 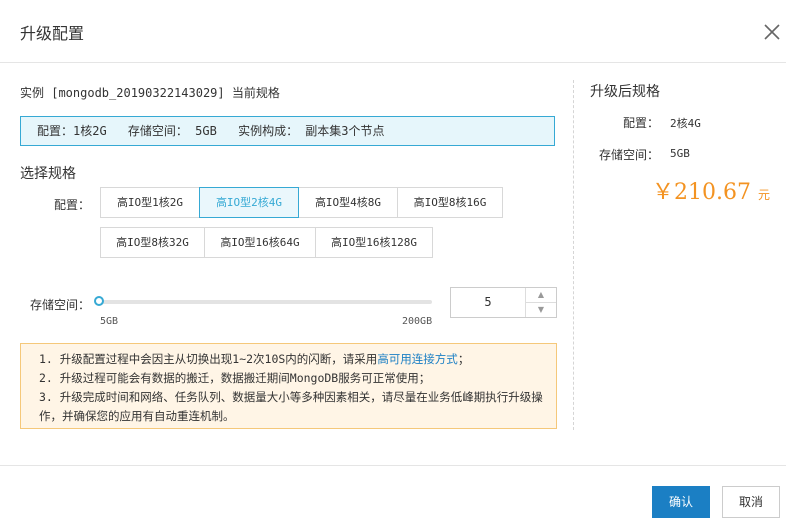 I want to click on dialog-title: 升级配置, so click(x=52, y=33).